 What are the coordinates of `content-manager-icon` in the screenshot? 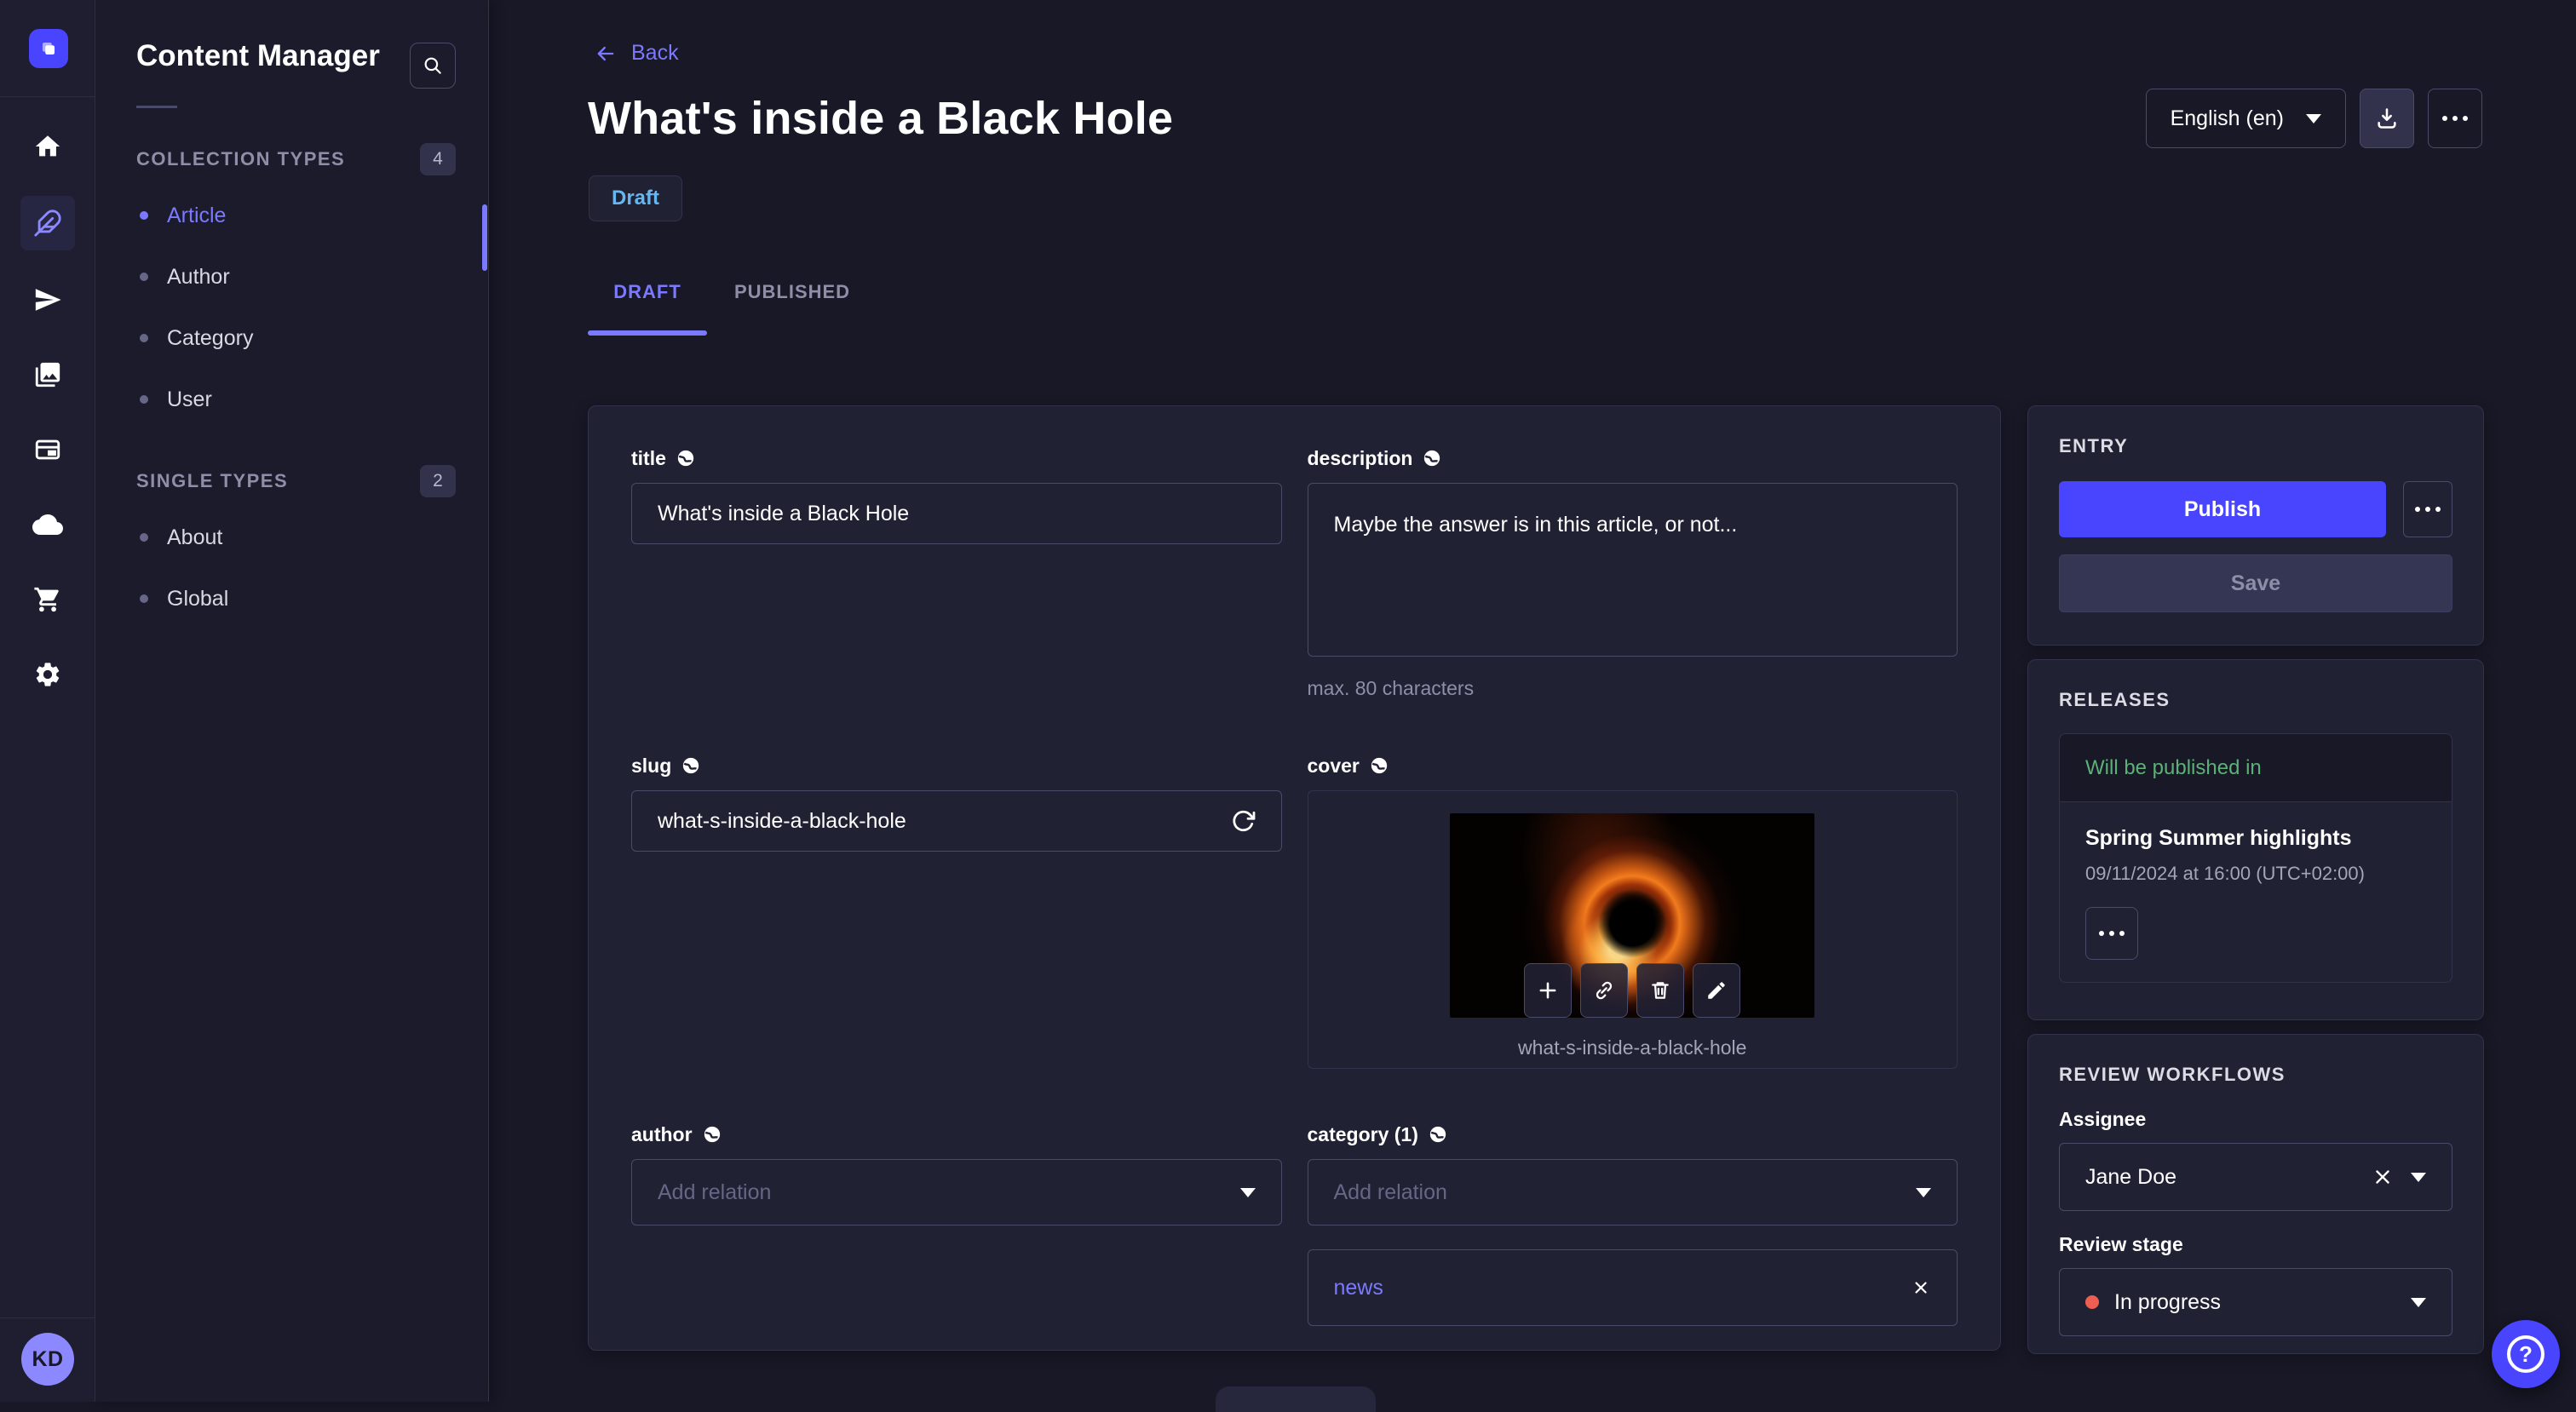 It's located at (48, 223).